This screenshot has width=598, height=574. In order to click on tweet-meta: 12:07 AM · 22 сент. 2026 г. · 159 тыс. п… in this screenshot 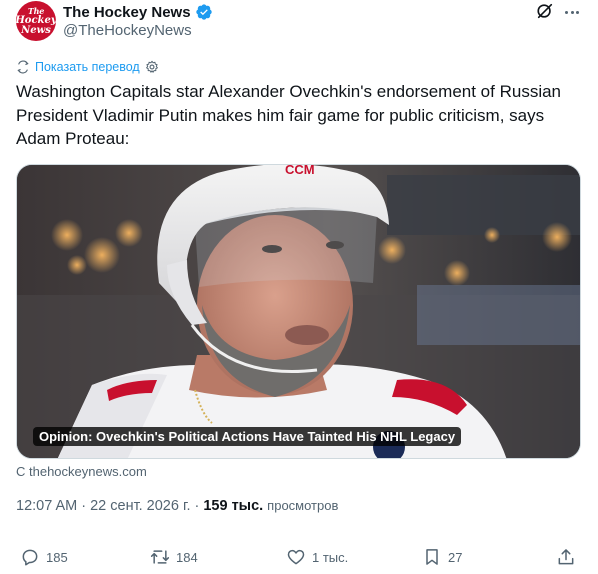, I will do `click(177, 506)`.